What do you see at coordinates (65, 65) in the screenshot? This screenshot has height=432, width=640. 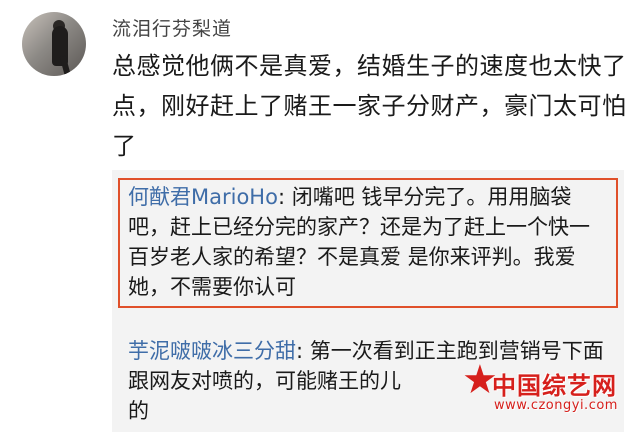 I see `avatar-figure-leg` at bounding box center [65, 65].